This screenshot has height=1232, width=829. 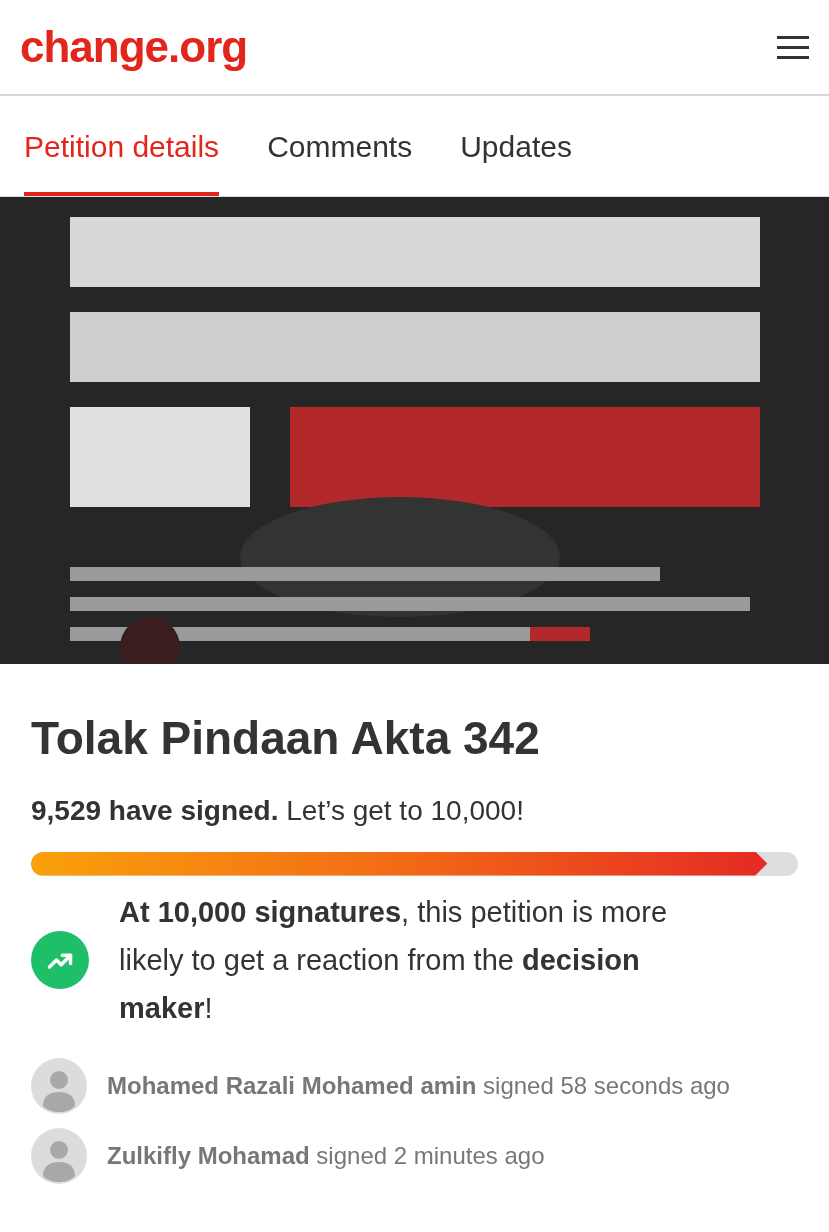 What do you see at coordinates (155, 810) in the screenshot?
I see `signature-count: 9,529 have signed.` at bounding box center [155, 810].